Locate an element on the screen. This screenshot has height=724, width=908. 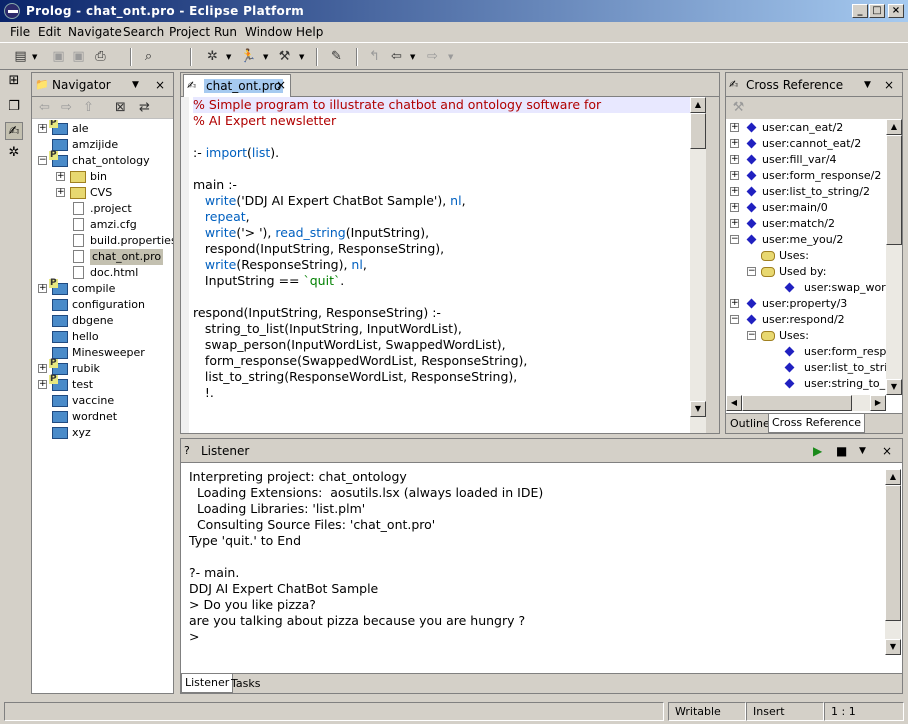
crossref-hscrollbar: ◀ ▶ is located at coordinates (806, 403).